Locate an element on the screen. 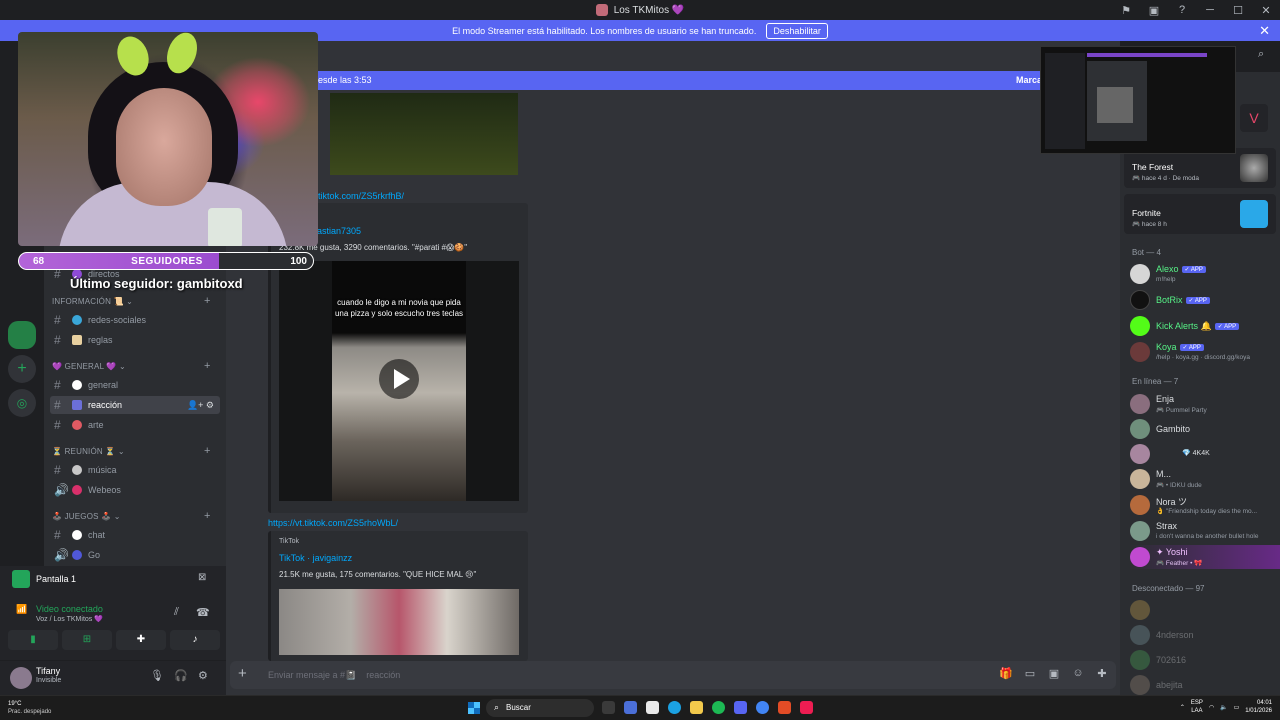 The height and width of the screenshot is (720, 1280). video-thumbnail-top is located at coordinates (424, 134).